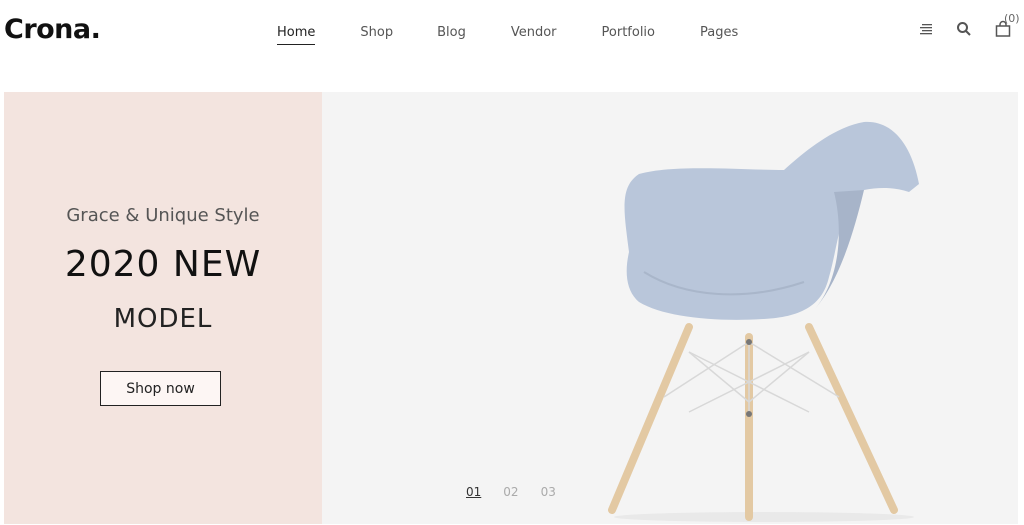 This screenshot has width=1024, height=525. Describe the element at coordinates (473, 492) in the screenshot. I see `slide-dot-1: 01` at that location.